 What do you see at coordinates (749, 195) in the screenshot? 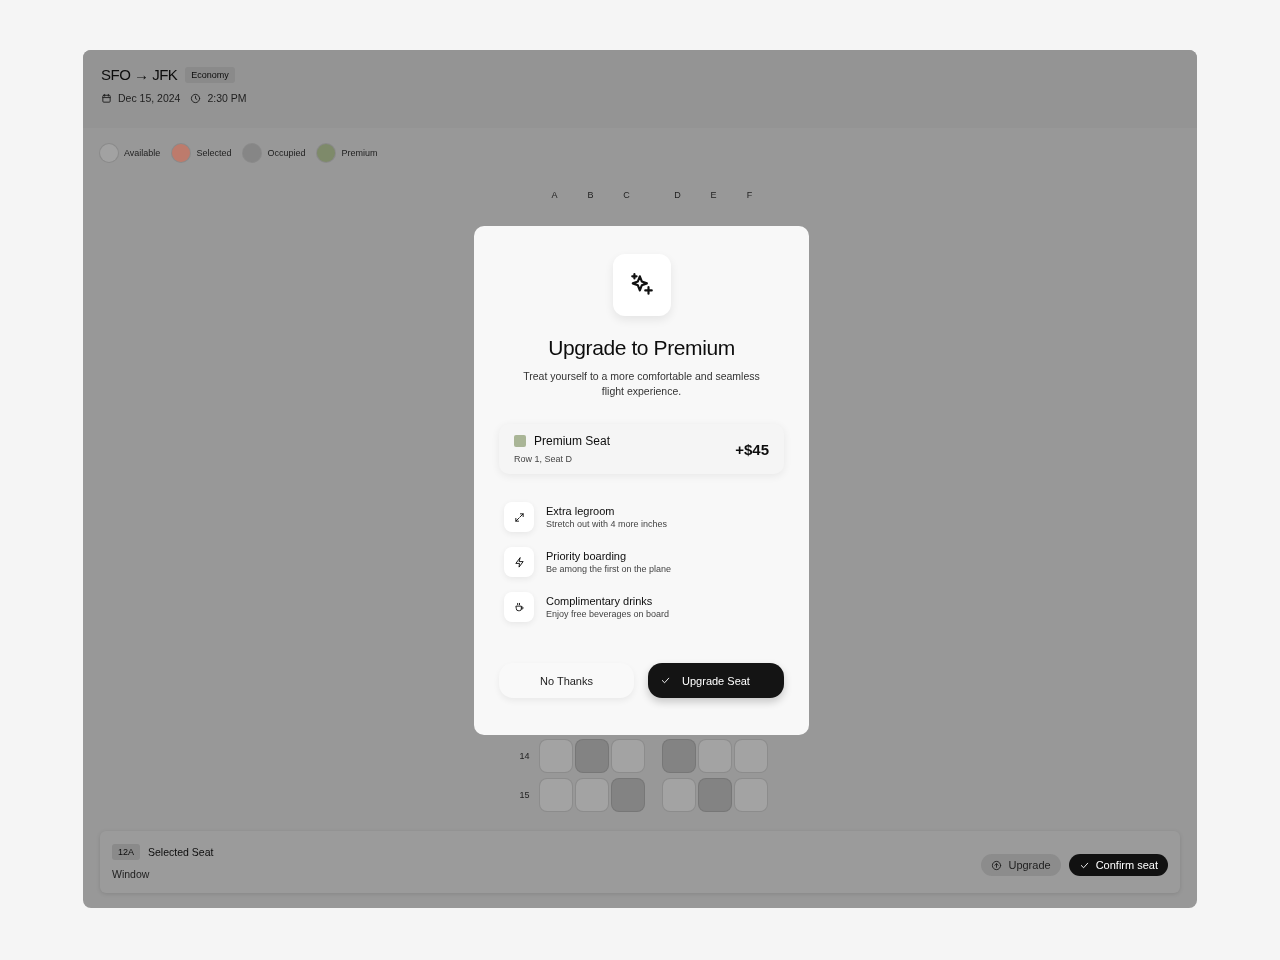
I see `column-letter: F` at bounding box center [749, 195].